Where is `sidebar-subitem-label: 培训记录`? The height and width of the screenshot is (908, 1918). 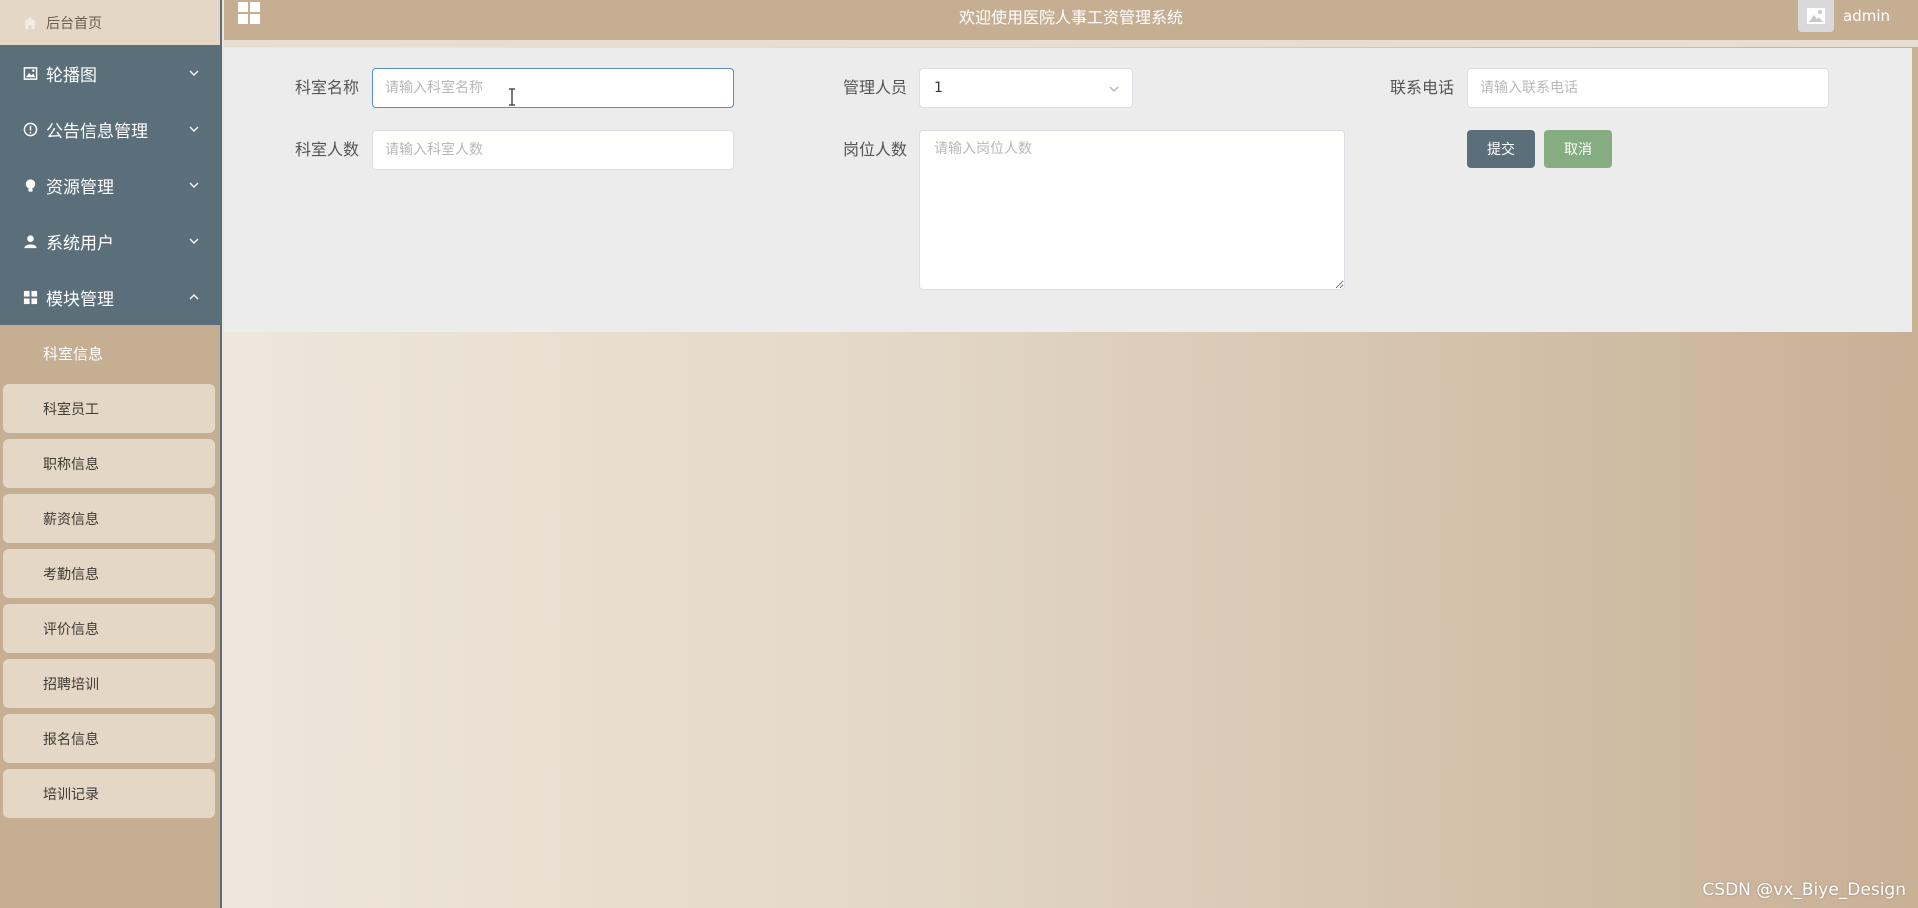
sidebar-subitem-label: 培训记录 is located at coordinates (71, 794).